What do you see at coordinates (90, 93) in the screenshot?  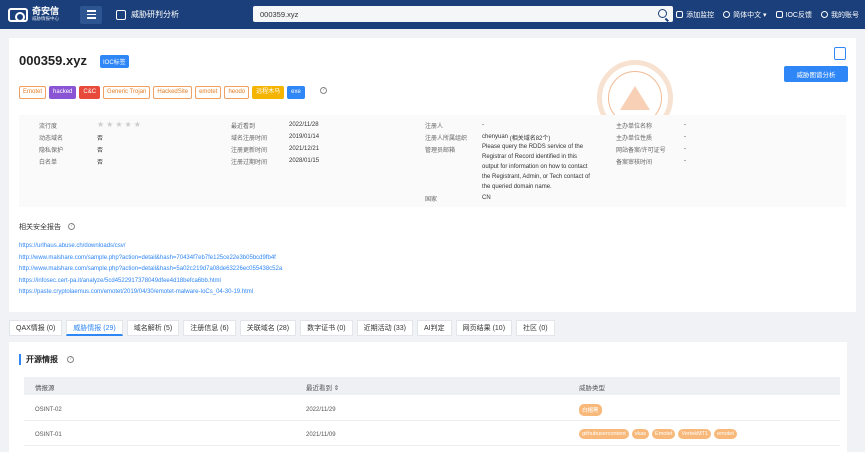 I see `tag: C&C` at bounding box center [90, 93].